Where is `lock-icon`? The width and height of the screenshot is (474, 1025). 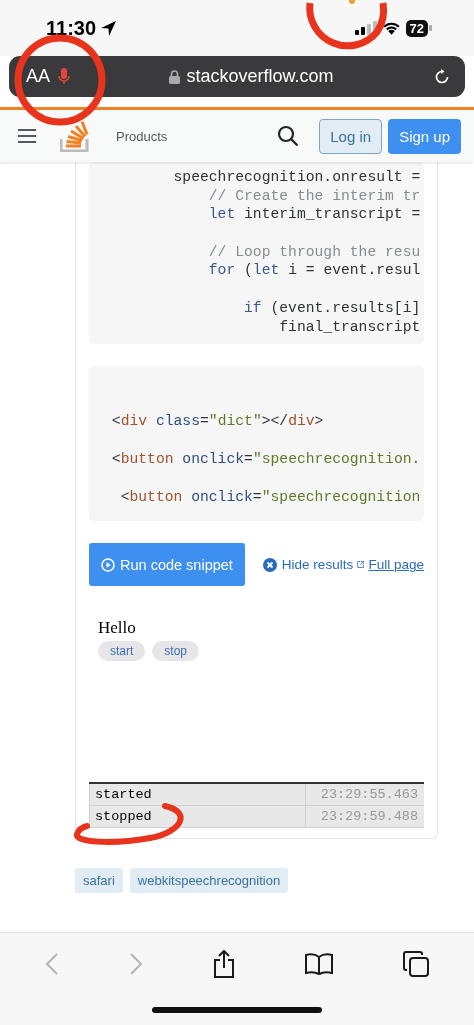
lock-icon is located at coordinates (175, 76).